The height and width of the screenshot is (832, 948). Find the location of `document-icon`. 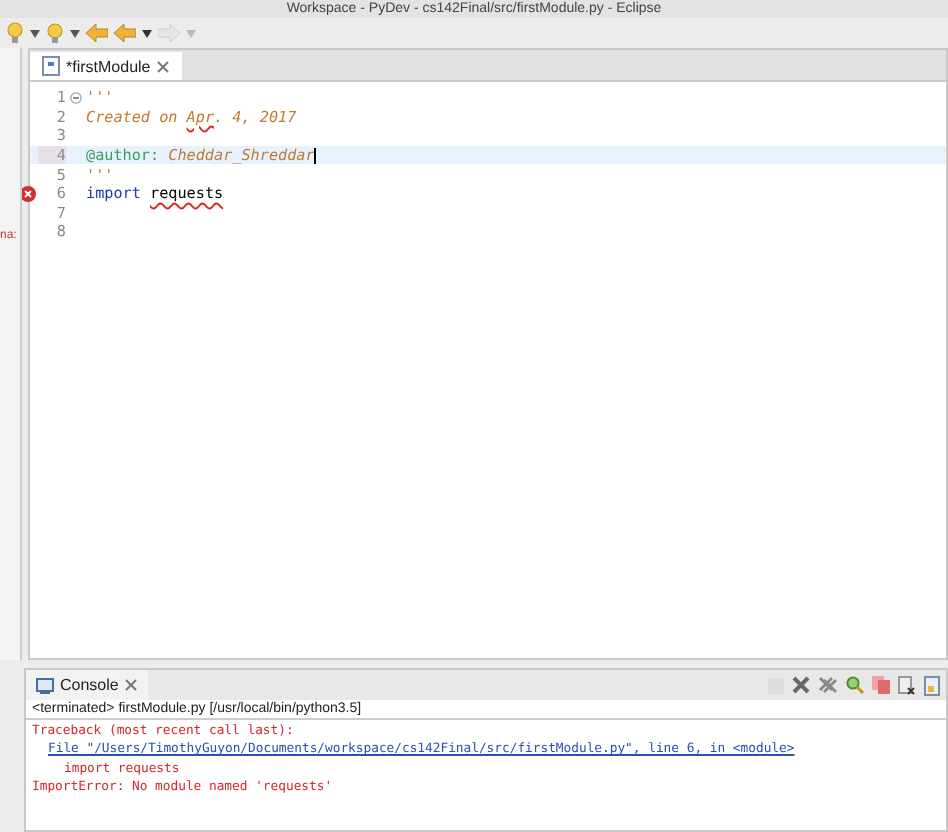

document-icon is located at coordinates (907, 685).